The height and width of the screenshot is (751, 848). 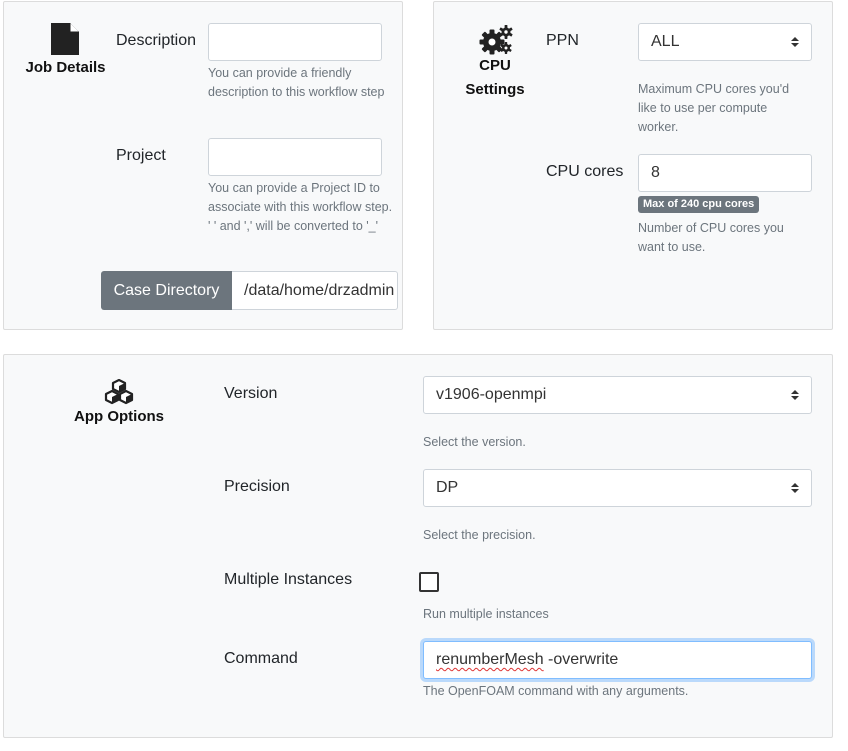 I want to click on command-input: renumberMesh -overwrite, so click(x=617, y=660).